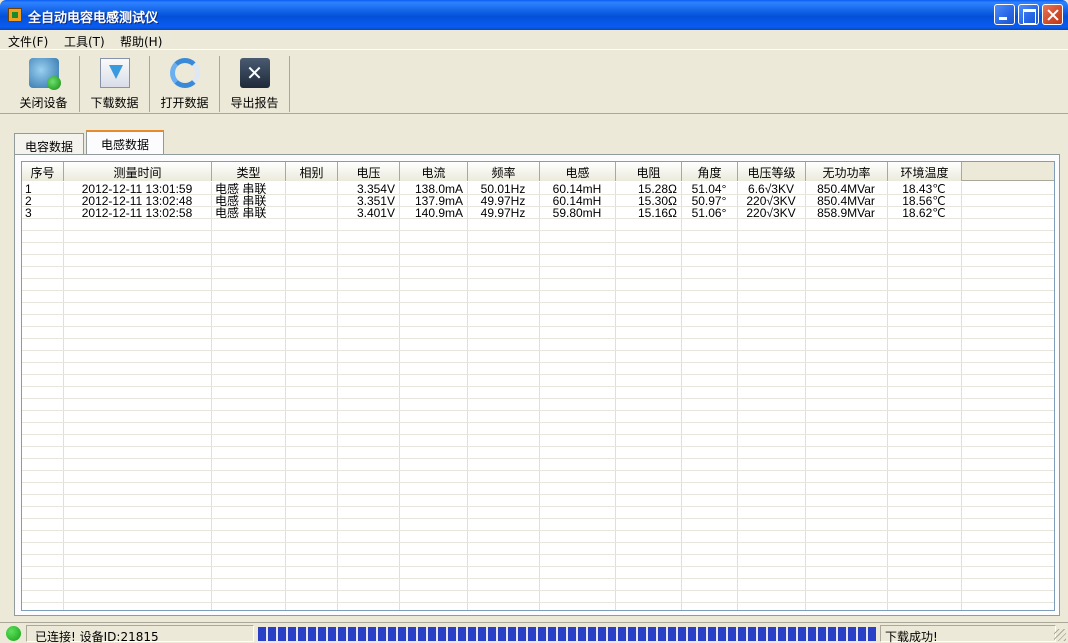 Image resolution: width=1068 pixels, height=643 pixels. Describe the element at coordinates (577, 213) in the screenshot. I see `cell-inductance: 59.80mH` at that location.